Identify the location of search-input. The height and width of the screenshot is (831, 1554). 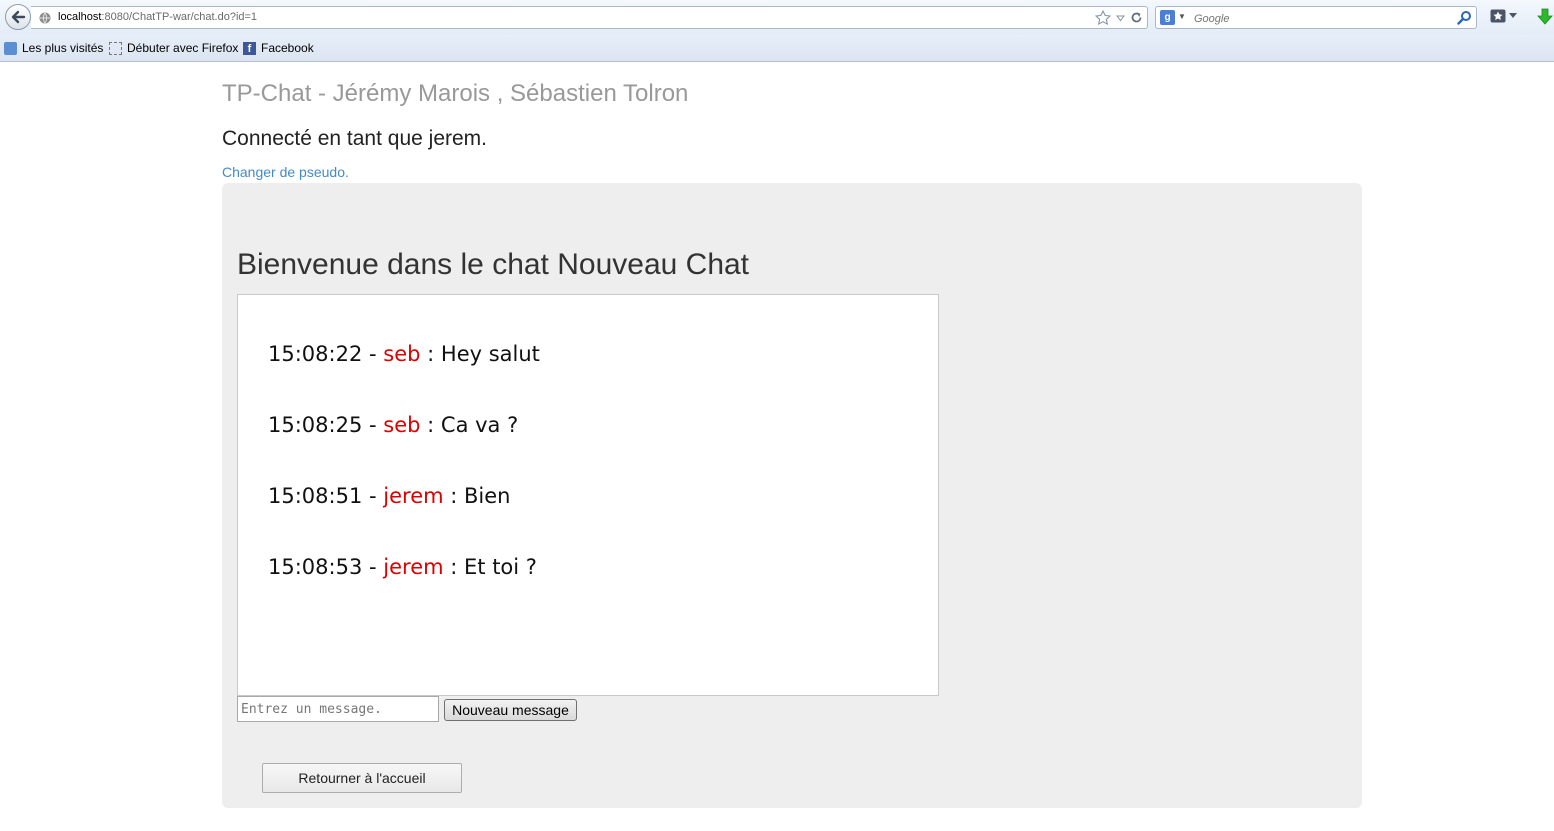
(1324, 18).